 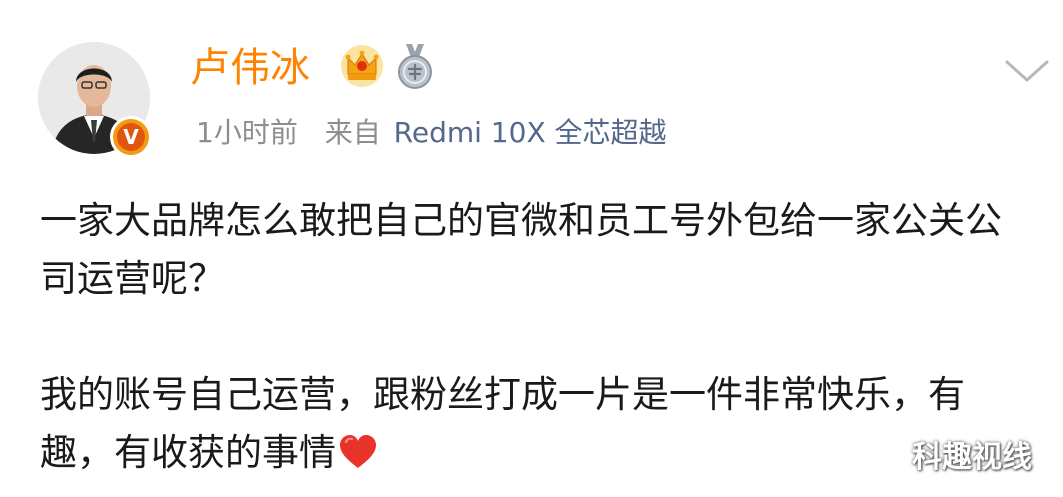 I want to click on verified-letter: V, so click(x=131, y=137).